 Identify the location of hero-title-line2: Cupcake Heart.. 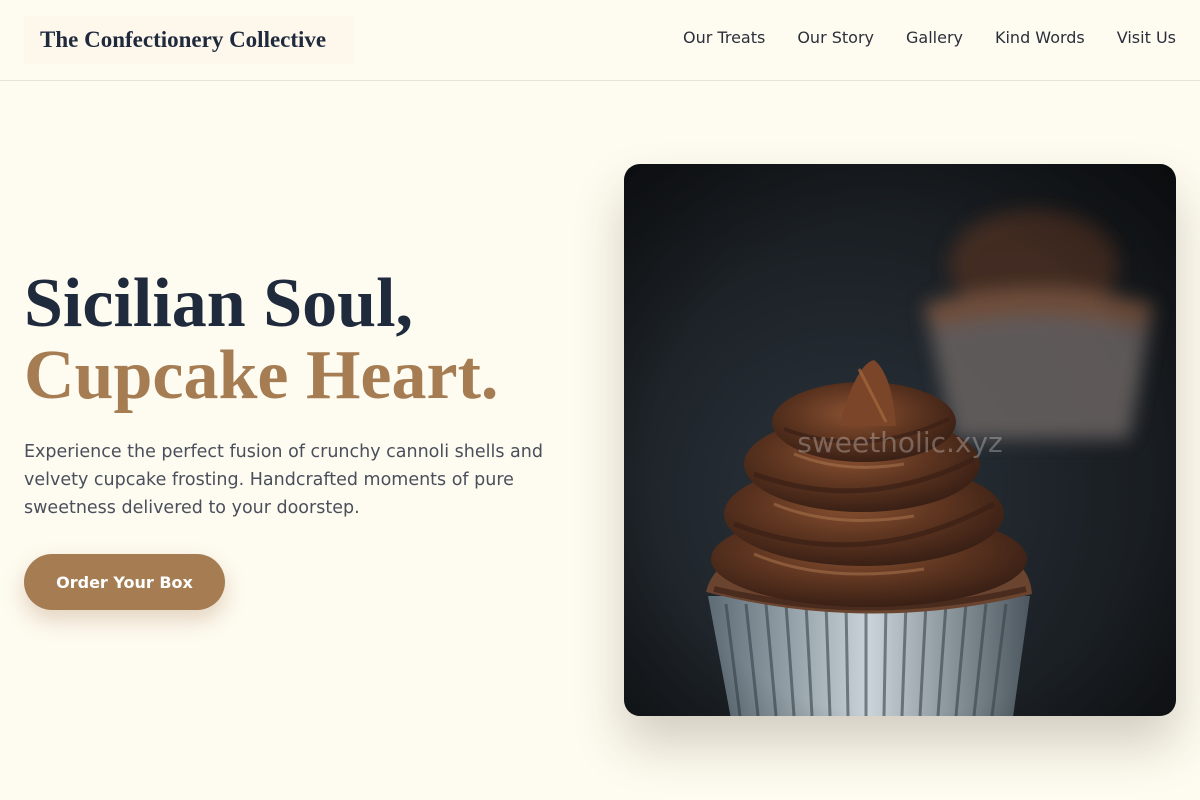
(261, 375).